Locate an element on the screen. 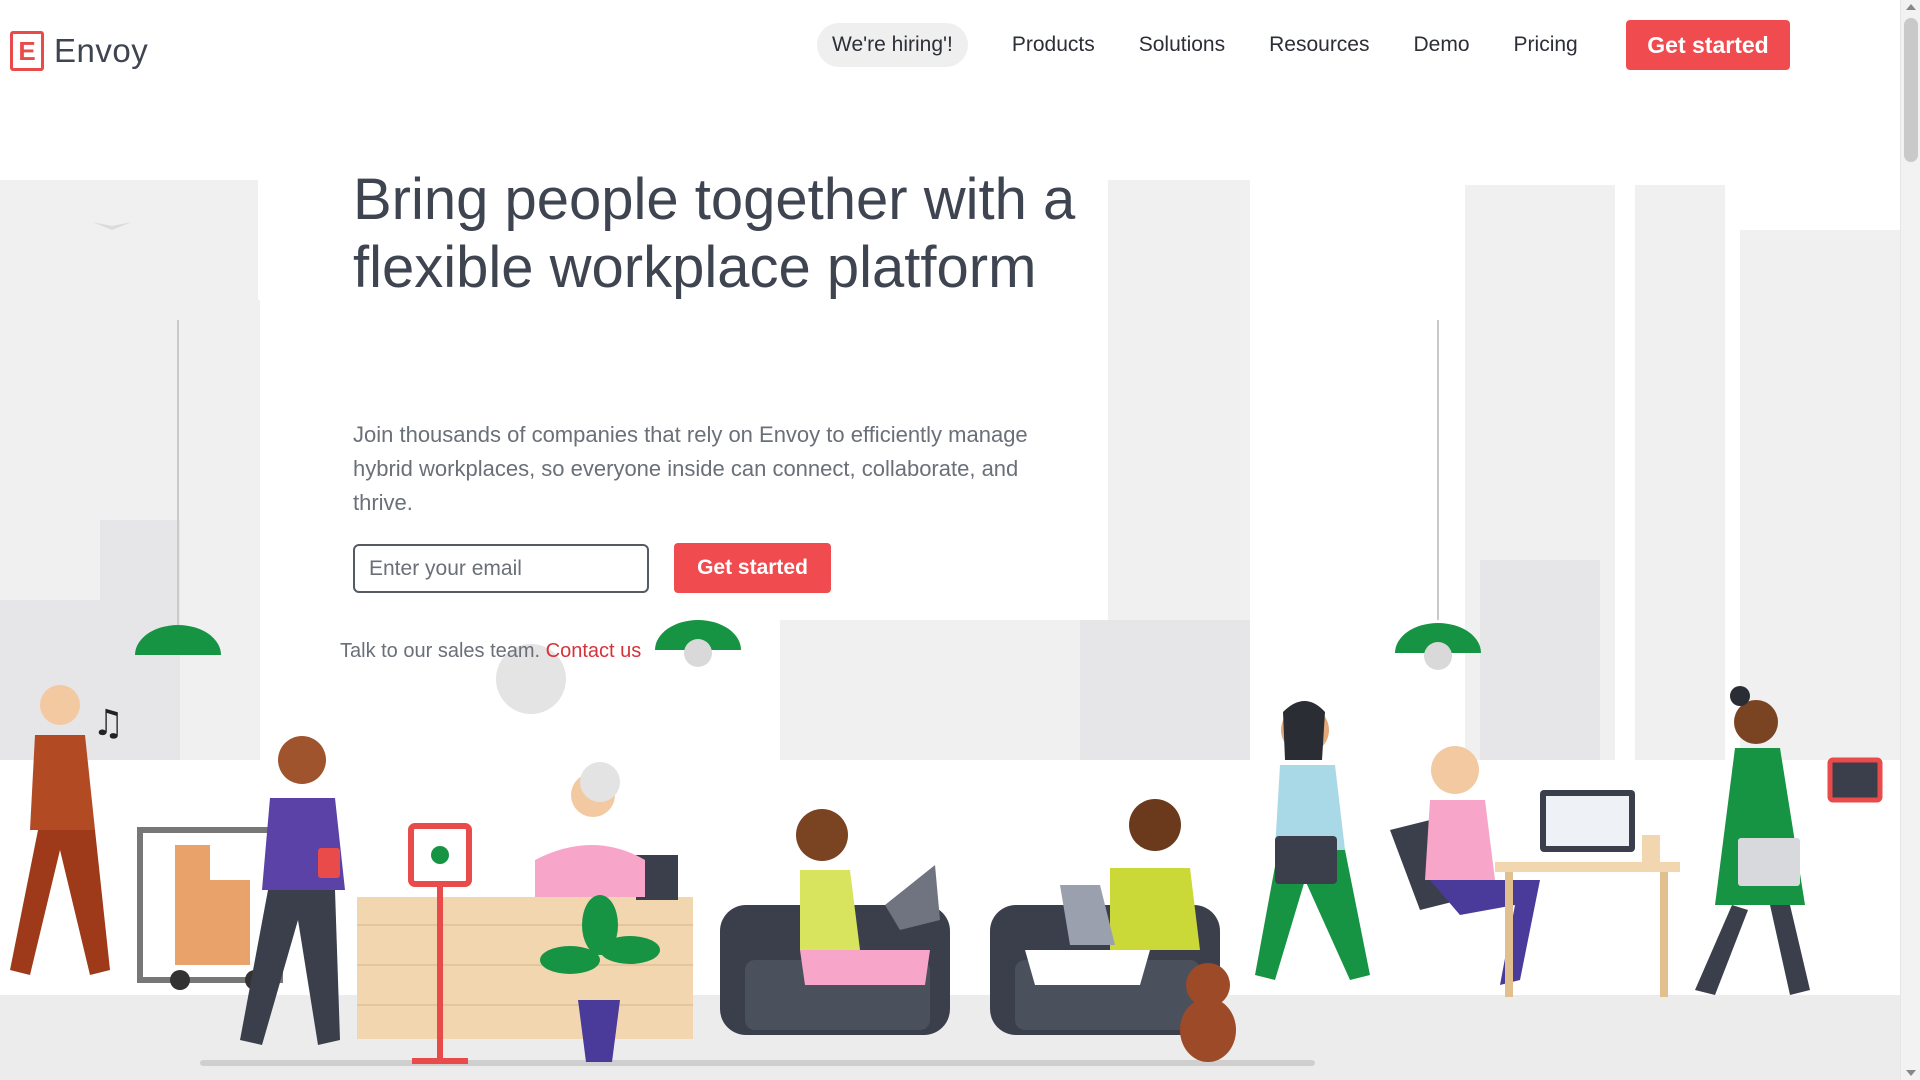 The height and width of the screenshot is (1080, 1920). man-on-sofa is located at coordinates (1113, 930).